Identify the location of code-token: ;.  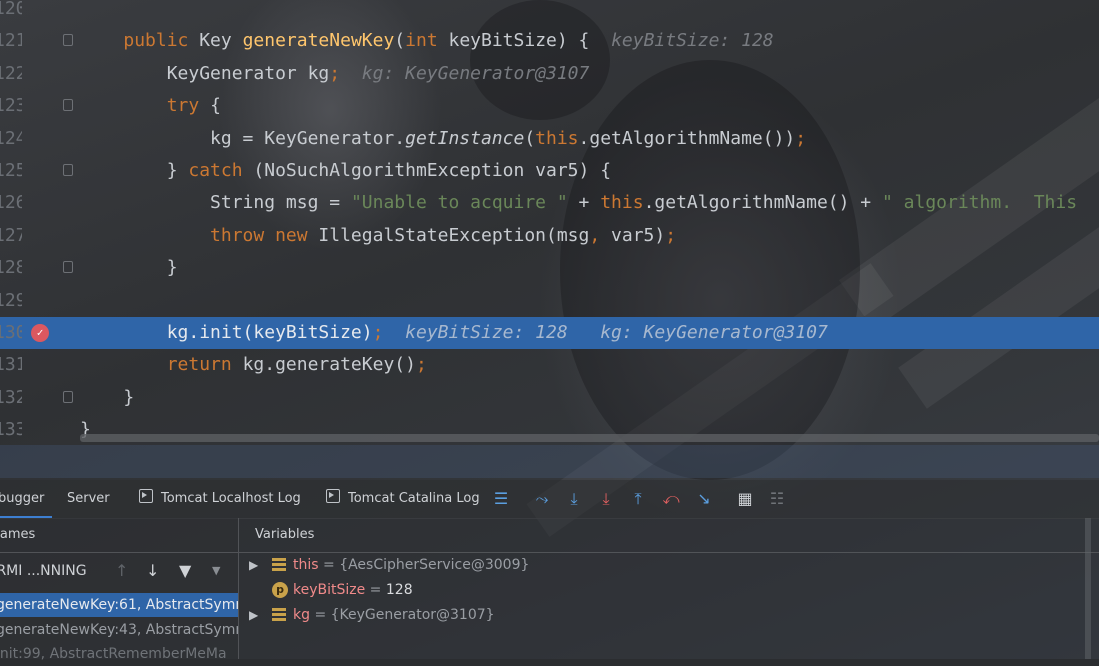
(801, 138).